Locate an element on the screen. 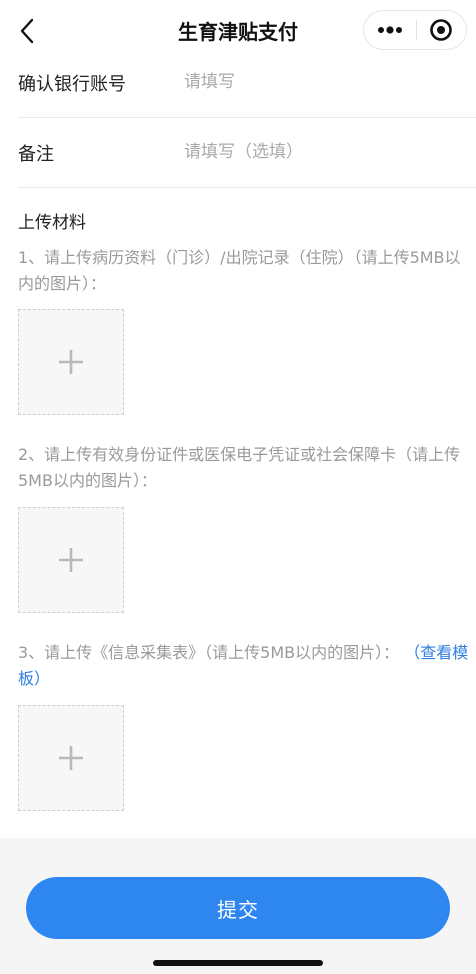 This screenshot has height=974, width=476. upload-id-document-button is located at coordinates (71, 560).